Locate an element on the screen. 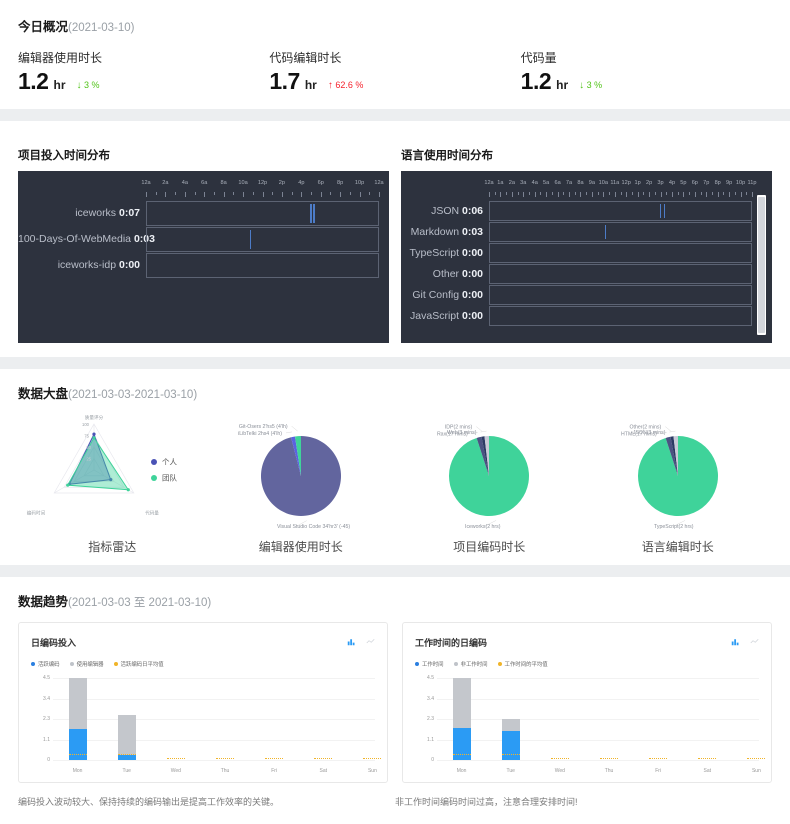 The width and height of the screenshot is (790, 824). project-axis-label: 12a is located at coordinates (379, 183).